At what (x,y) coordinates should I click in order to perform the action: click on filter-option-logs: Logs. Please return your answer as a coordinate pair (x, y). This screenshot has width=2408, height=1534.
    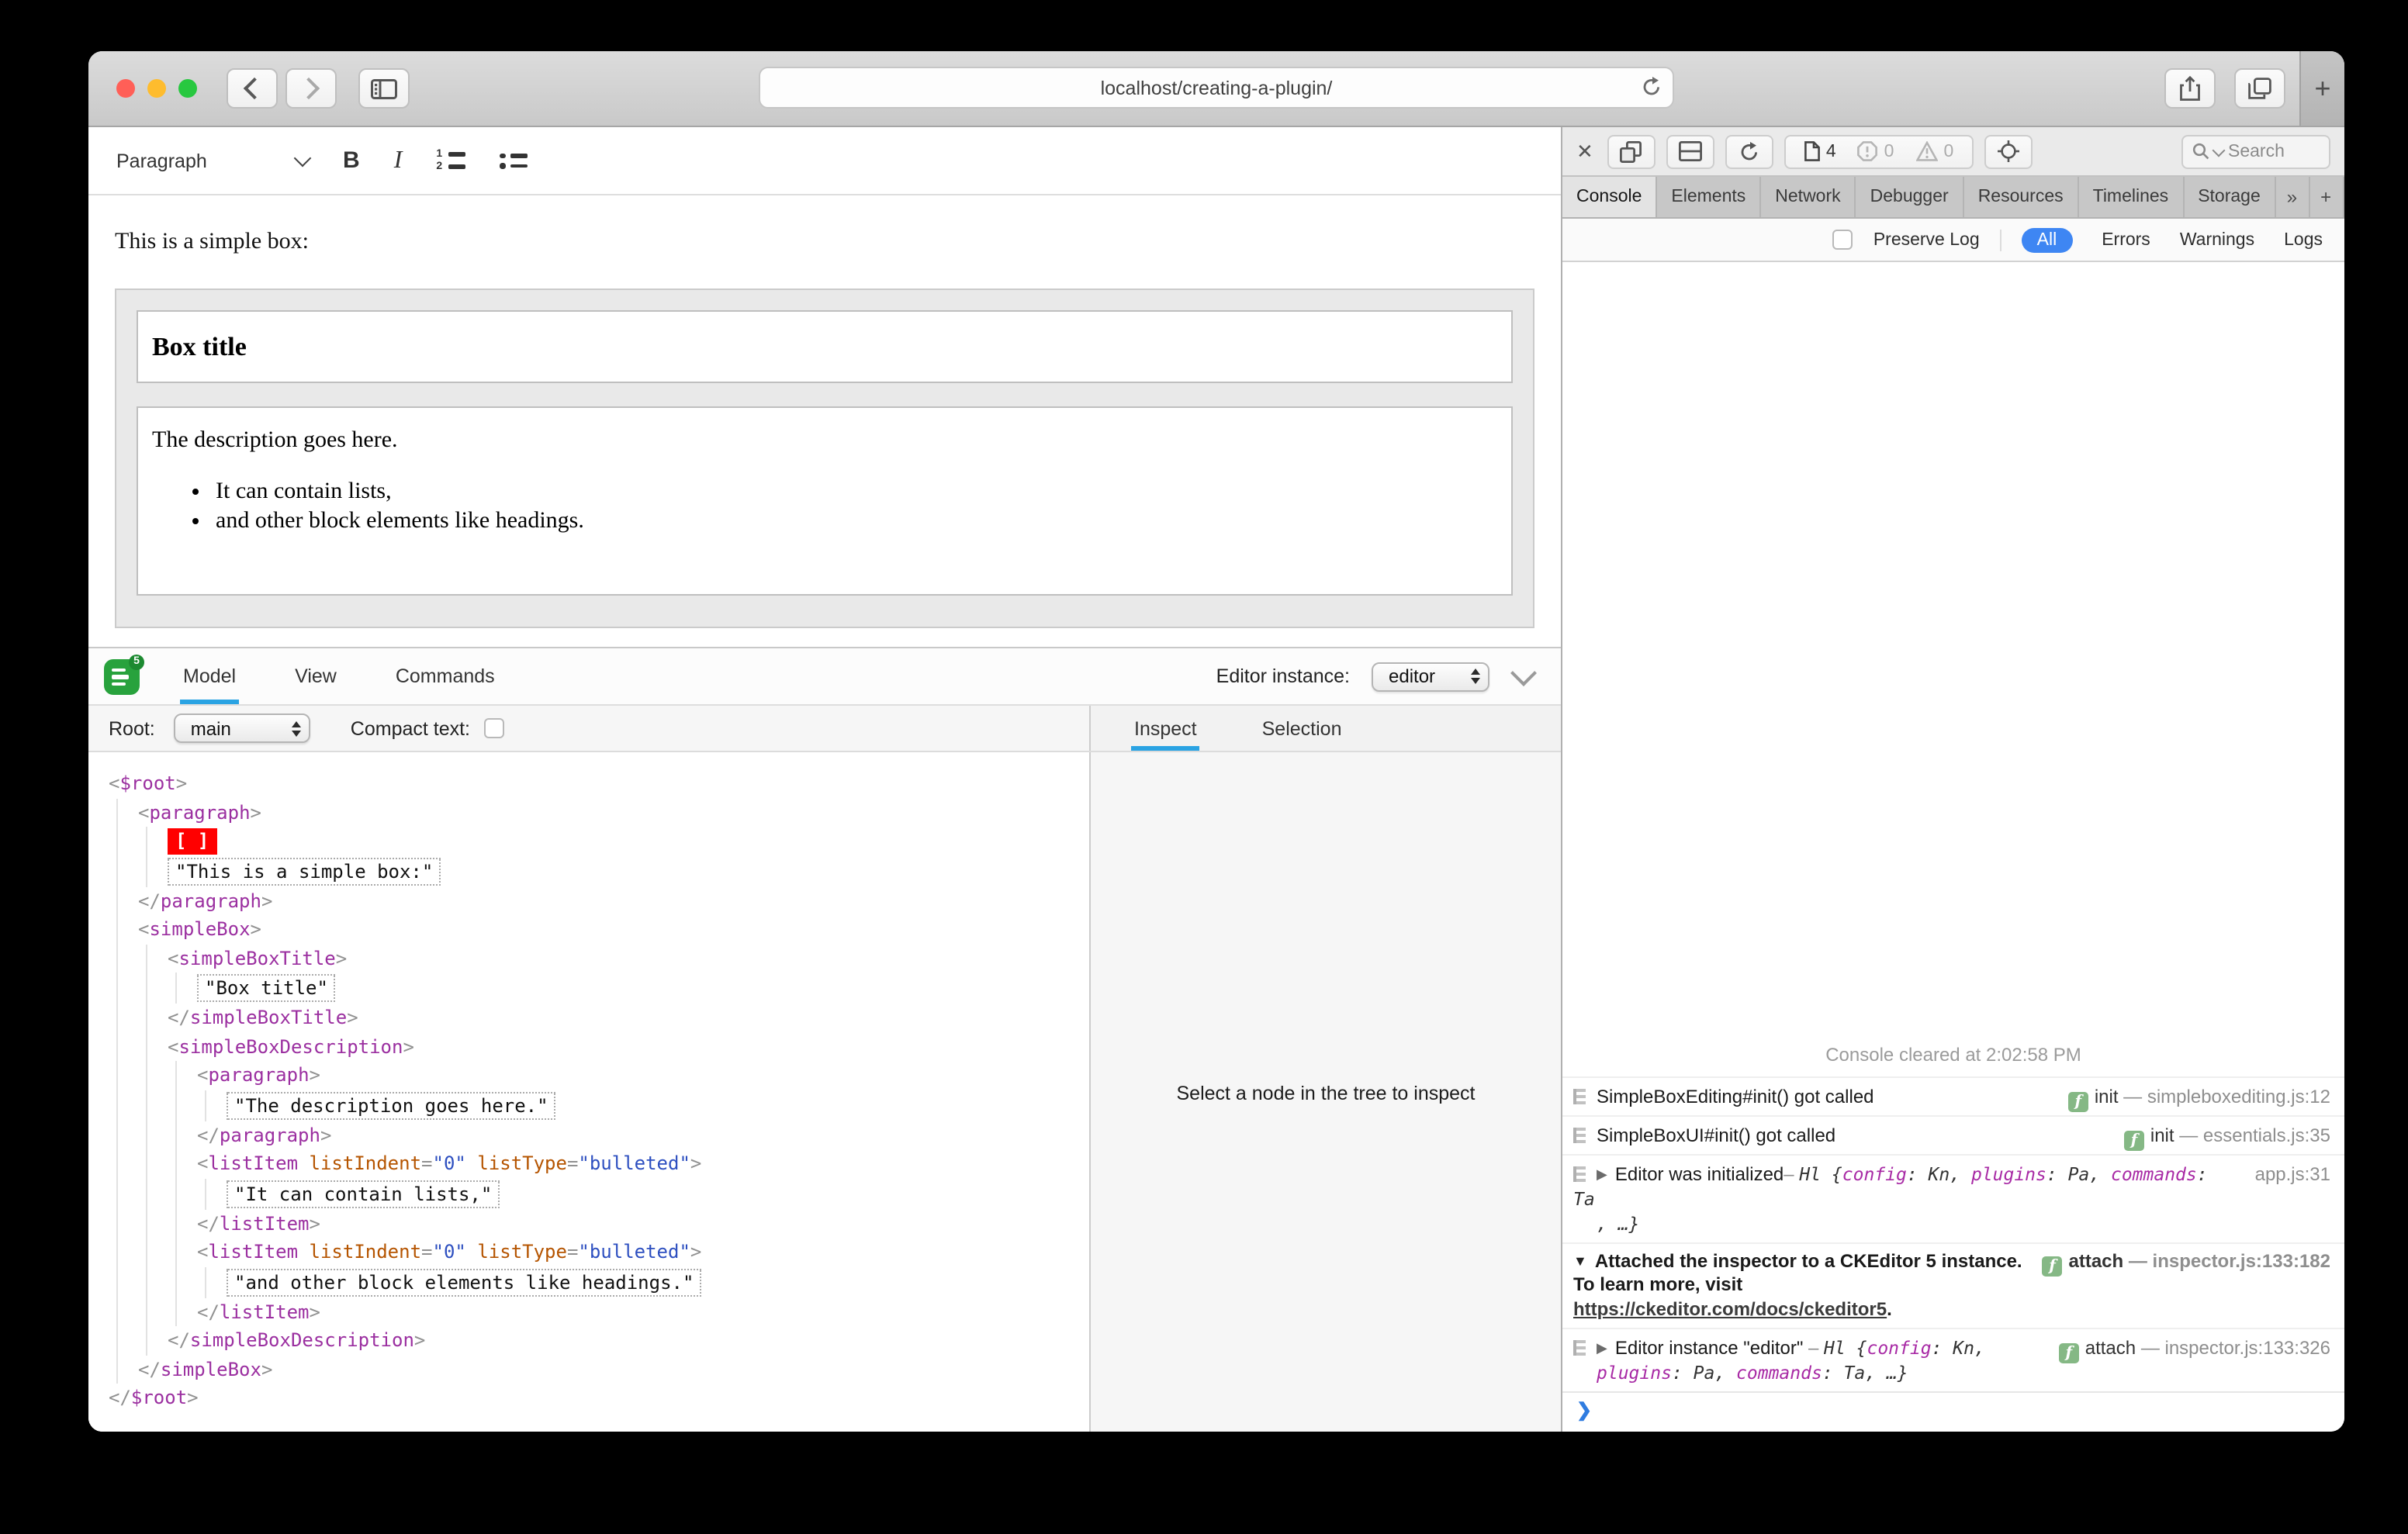
    Looking at the image, I should click on (2303, 239).